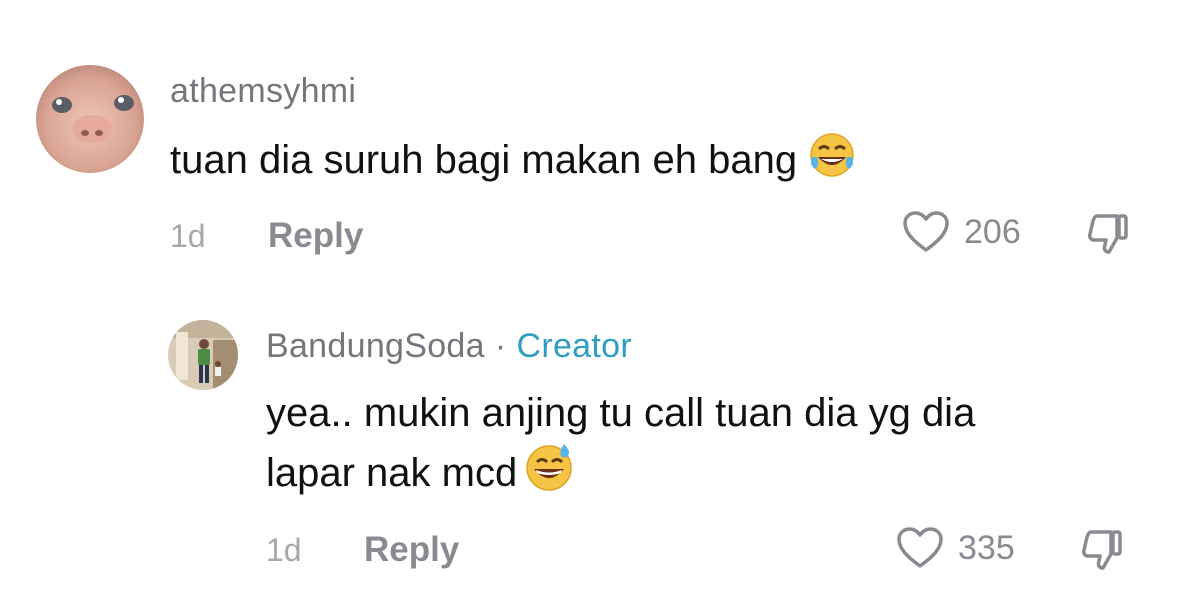  I want to click on username: athemsyhmi, so click(263, 91).